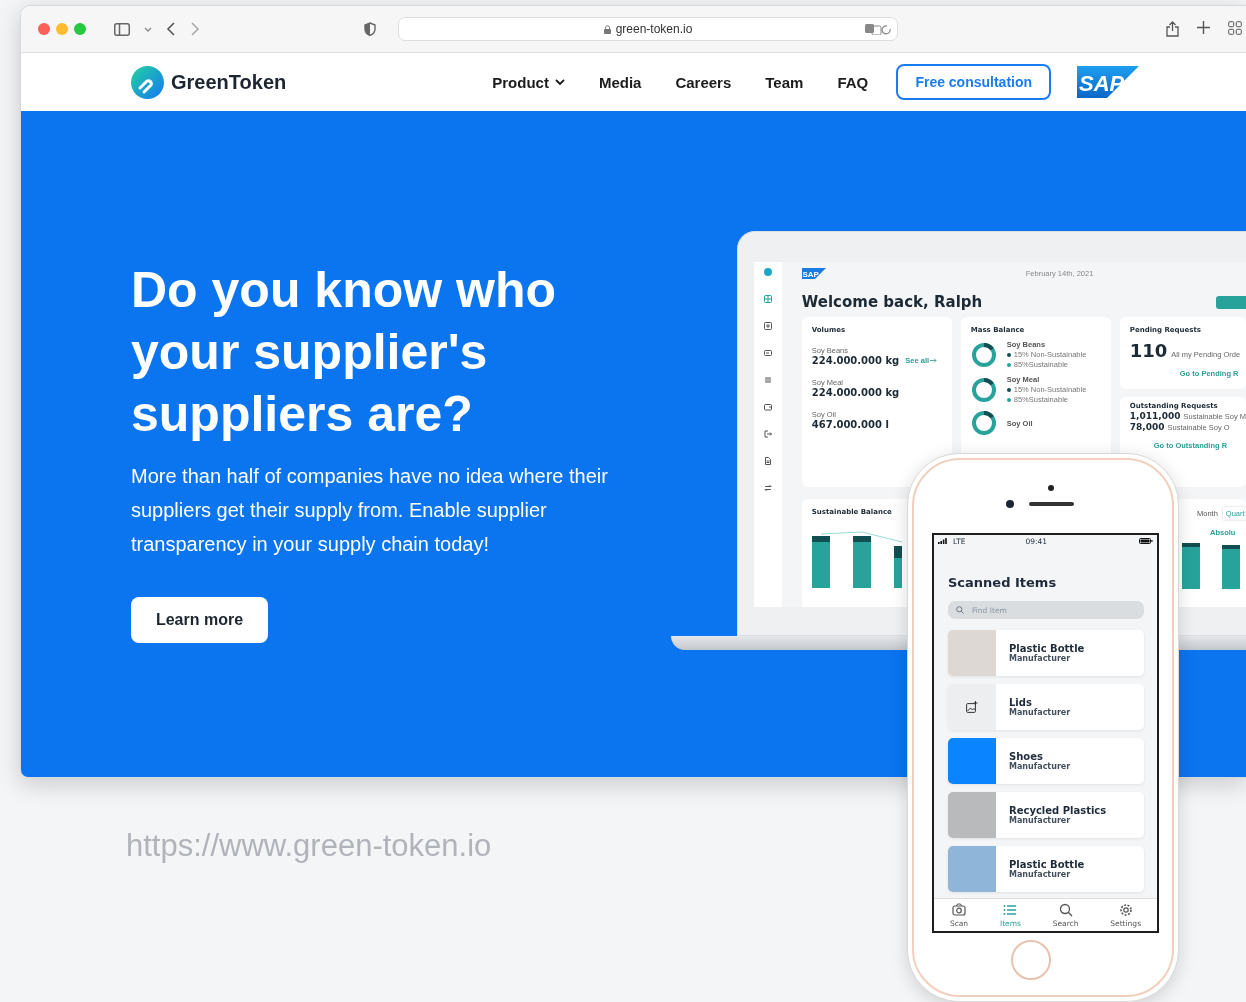 This screenshot has height=1002, width=1246. Describe the element at coordinates (229, 82) in the screenshot. I see `brand-name: GreenToken` at that location.